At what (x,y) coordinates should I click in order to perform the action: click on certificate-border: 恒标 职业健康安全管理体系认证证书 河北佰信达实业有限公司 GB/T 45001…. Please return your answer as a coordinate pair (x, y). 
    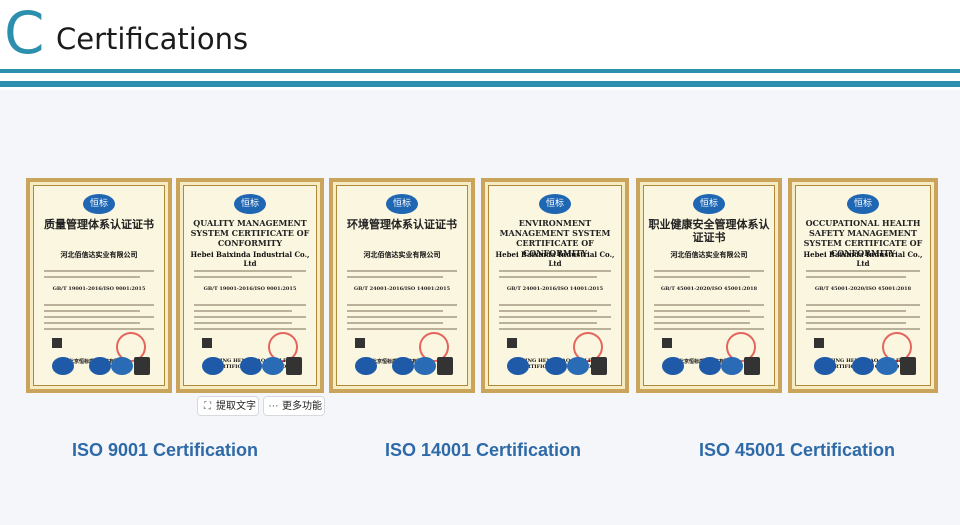
    Looking at the image, I should click on (709, 285).